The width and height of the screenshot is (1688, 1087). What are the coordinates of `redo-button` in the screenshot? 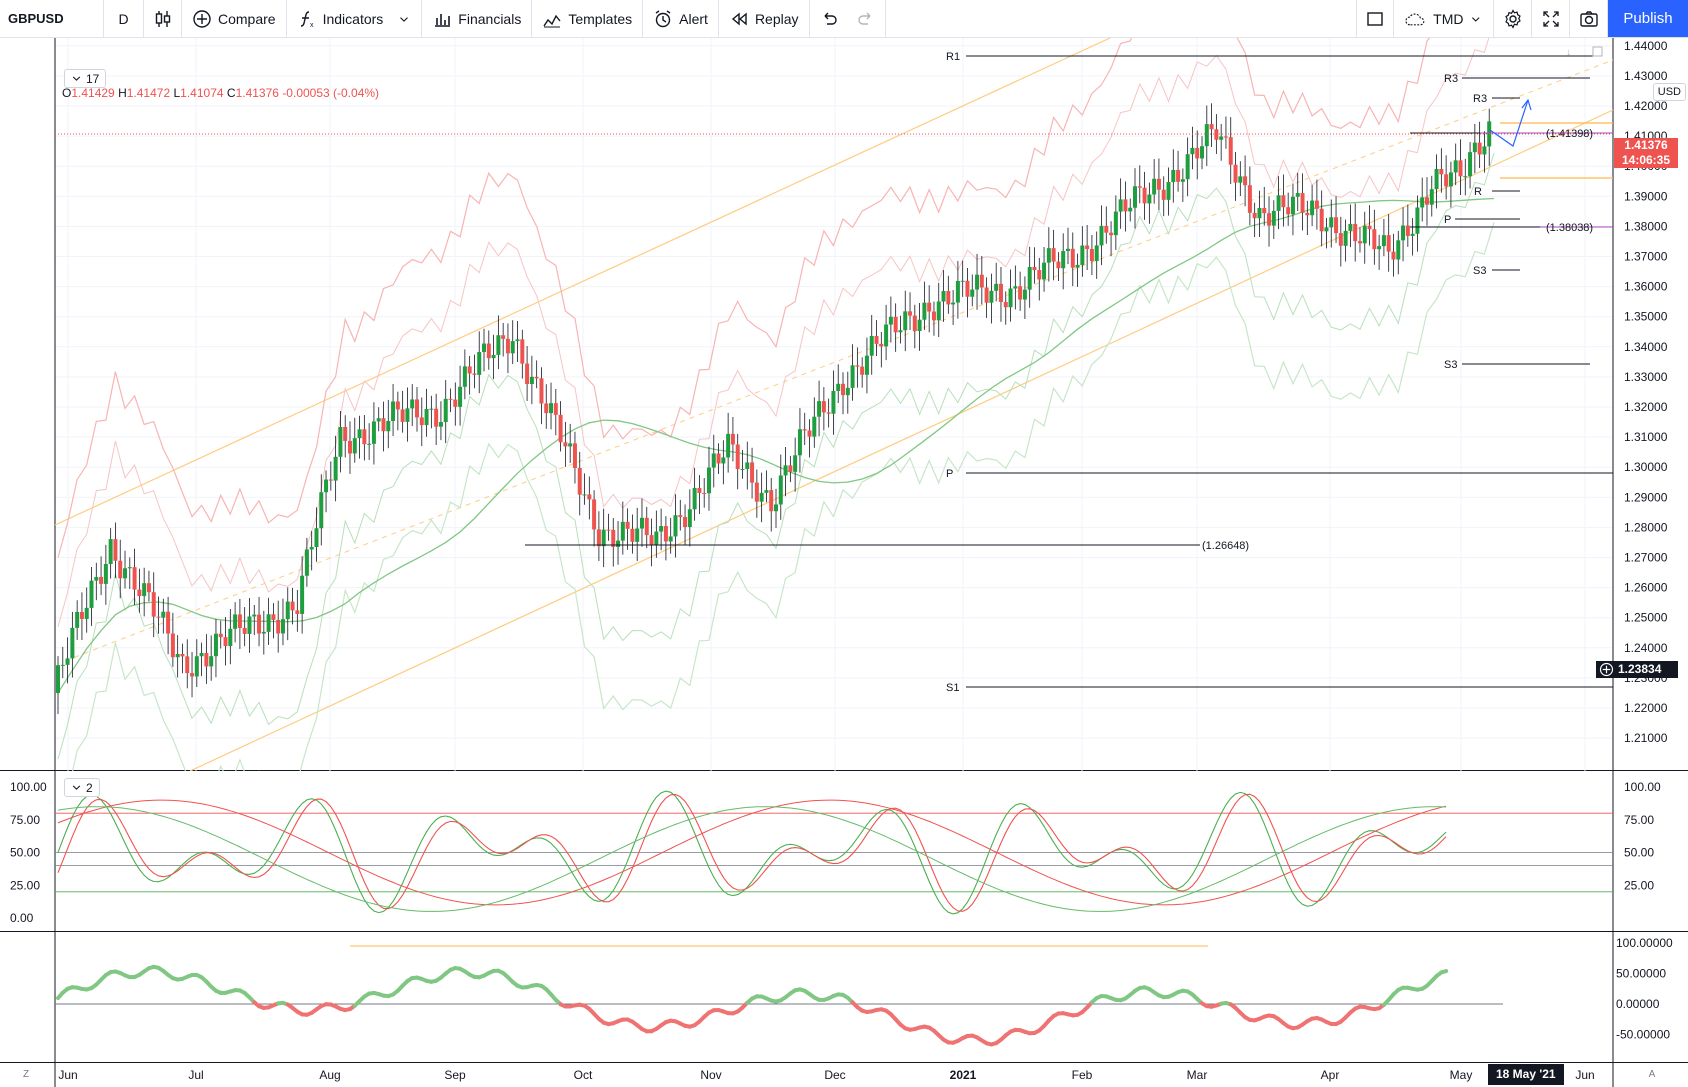 It's located at (867, 18).